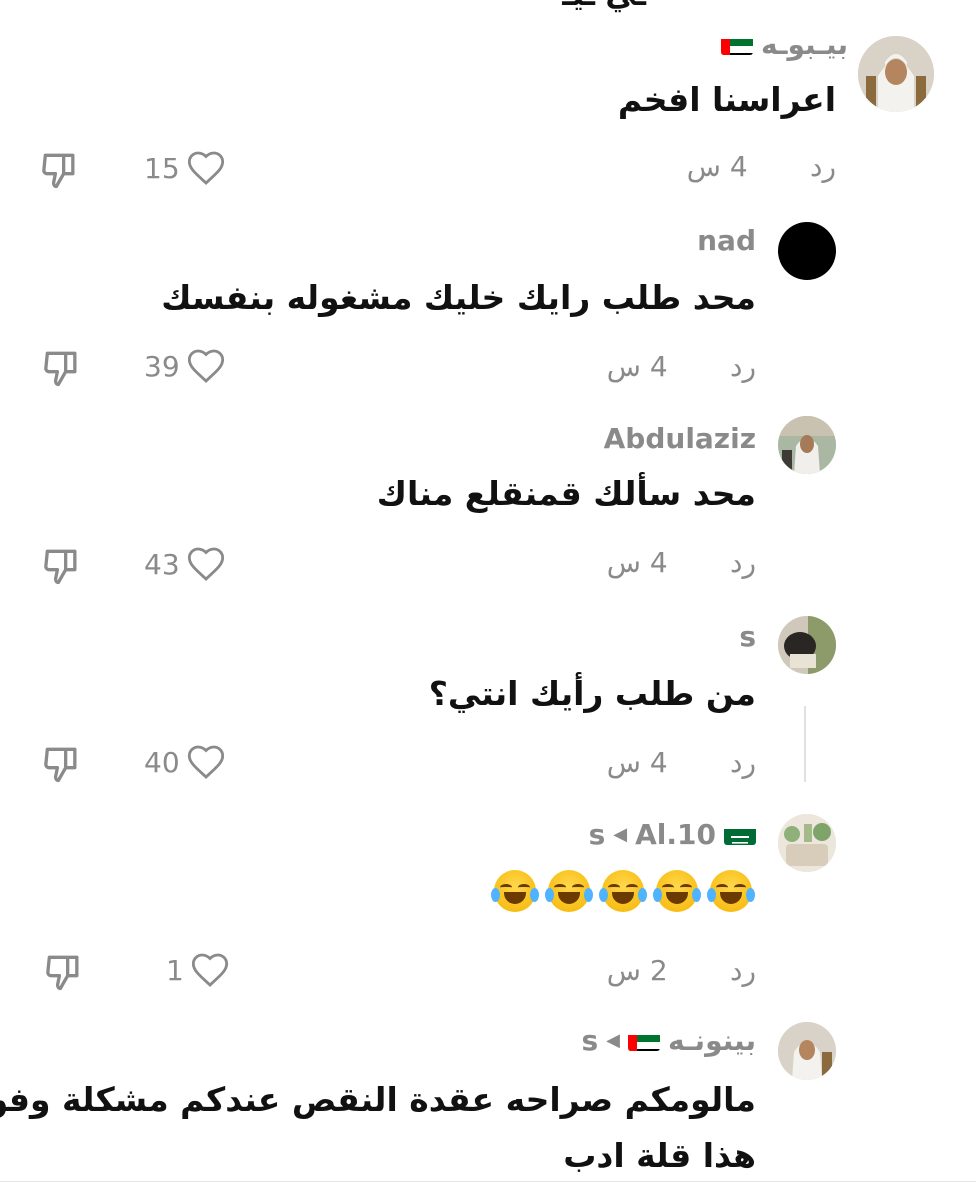  I want to click on comment-text: هذا قلة ادب, so click(659, 1155).